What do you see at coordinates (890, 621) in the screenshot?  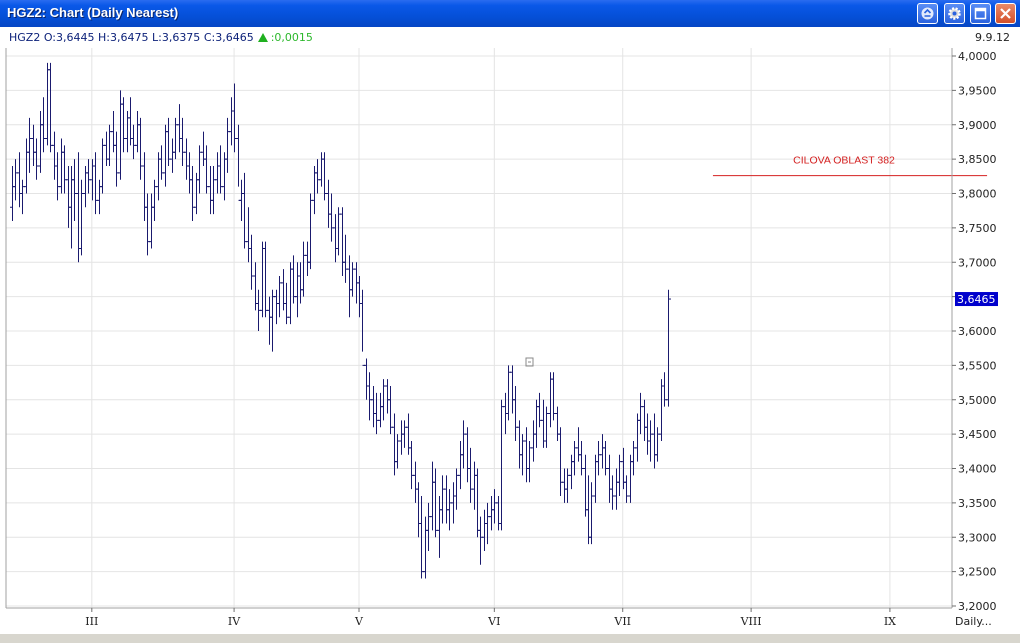 I see `x-tick-label: IX` at bounding box center [890, 621].